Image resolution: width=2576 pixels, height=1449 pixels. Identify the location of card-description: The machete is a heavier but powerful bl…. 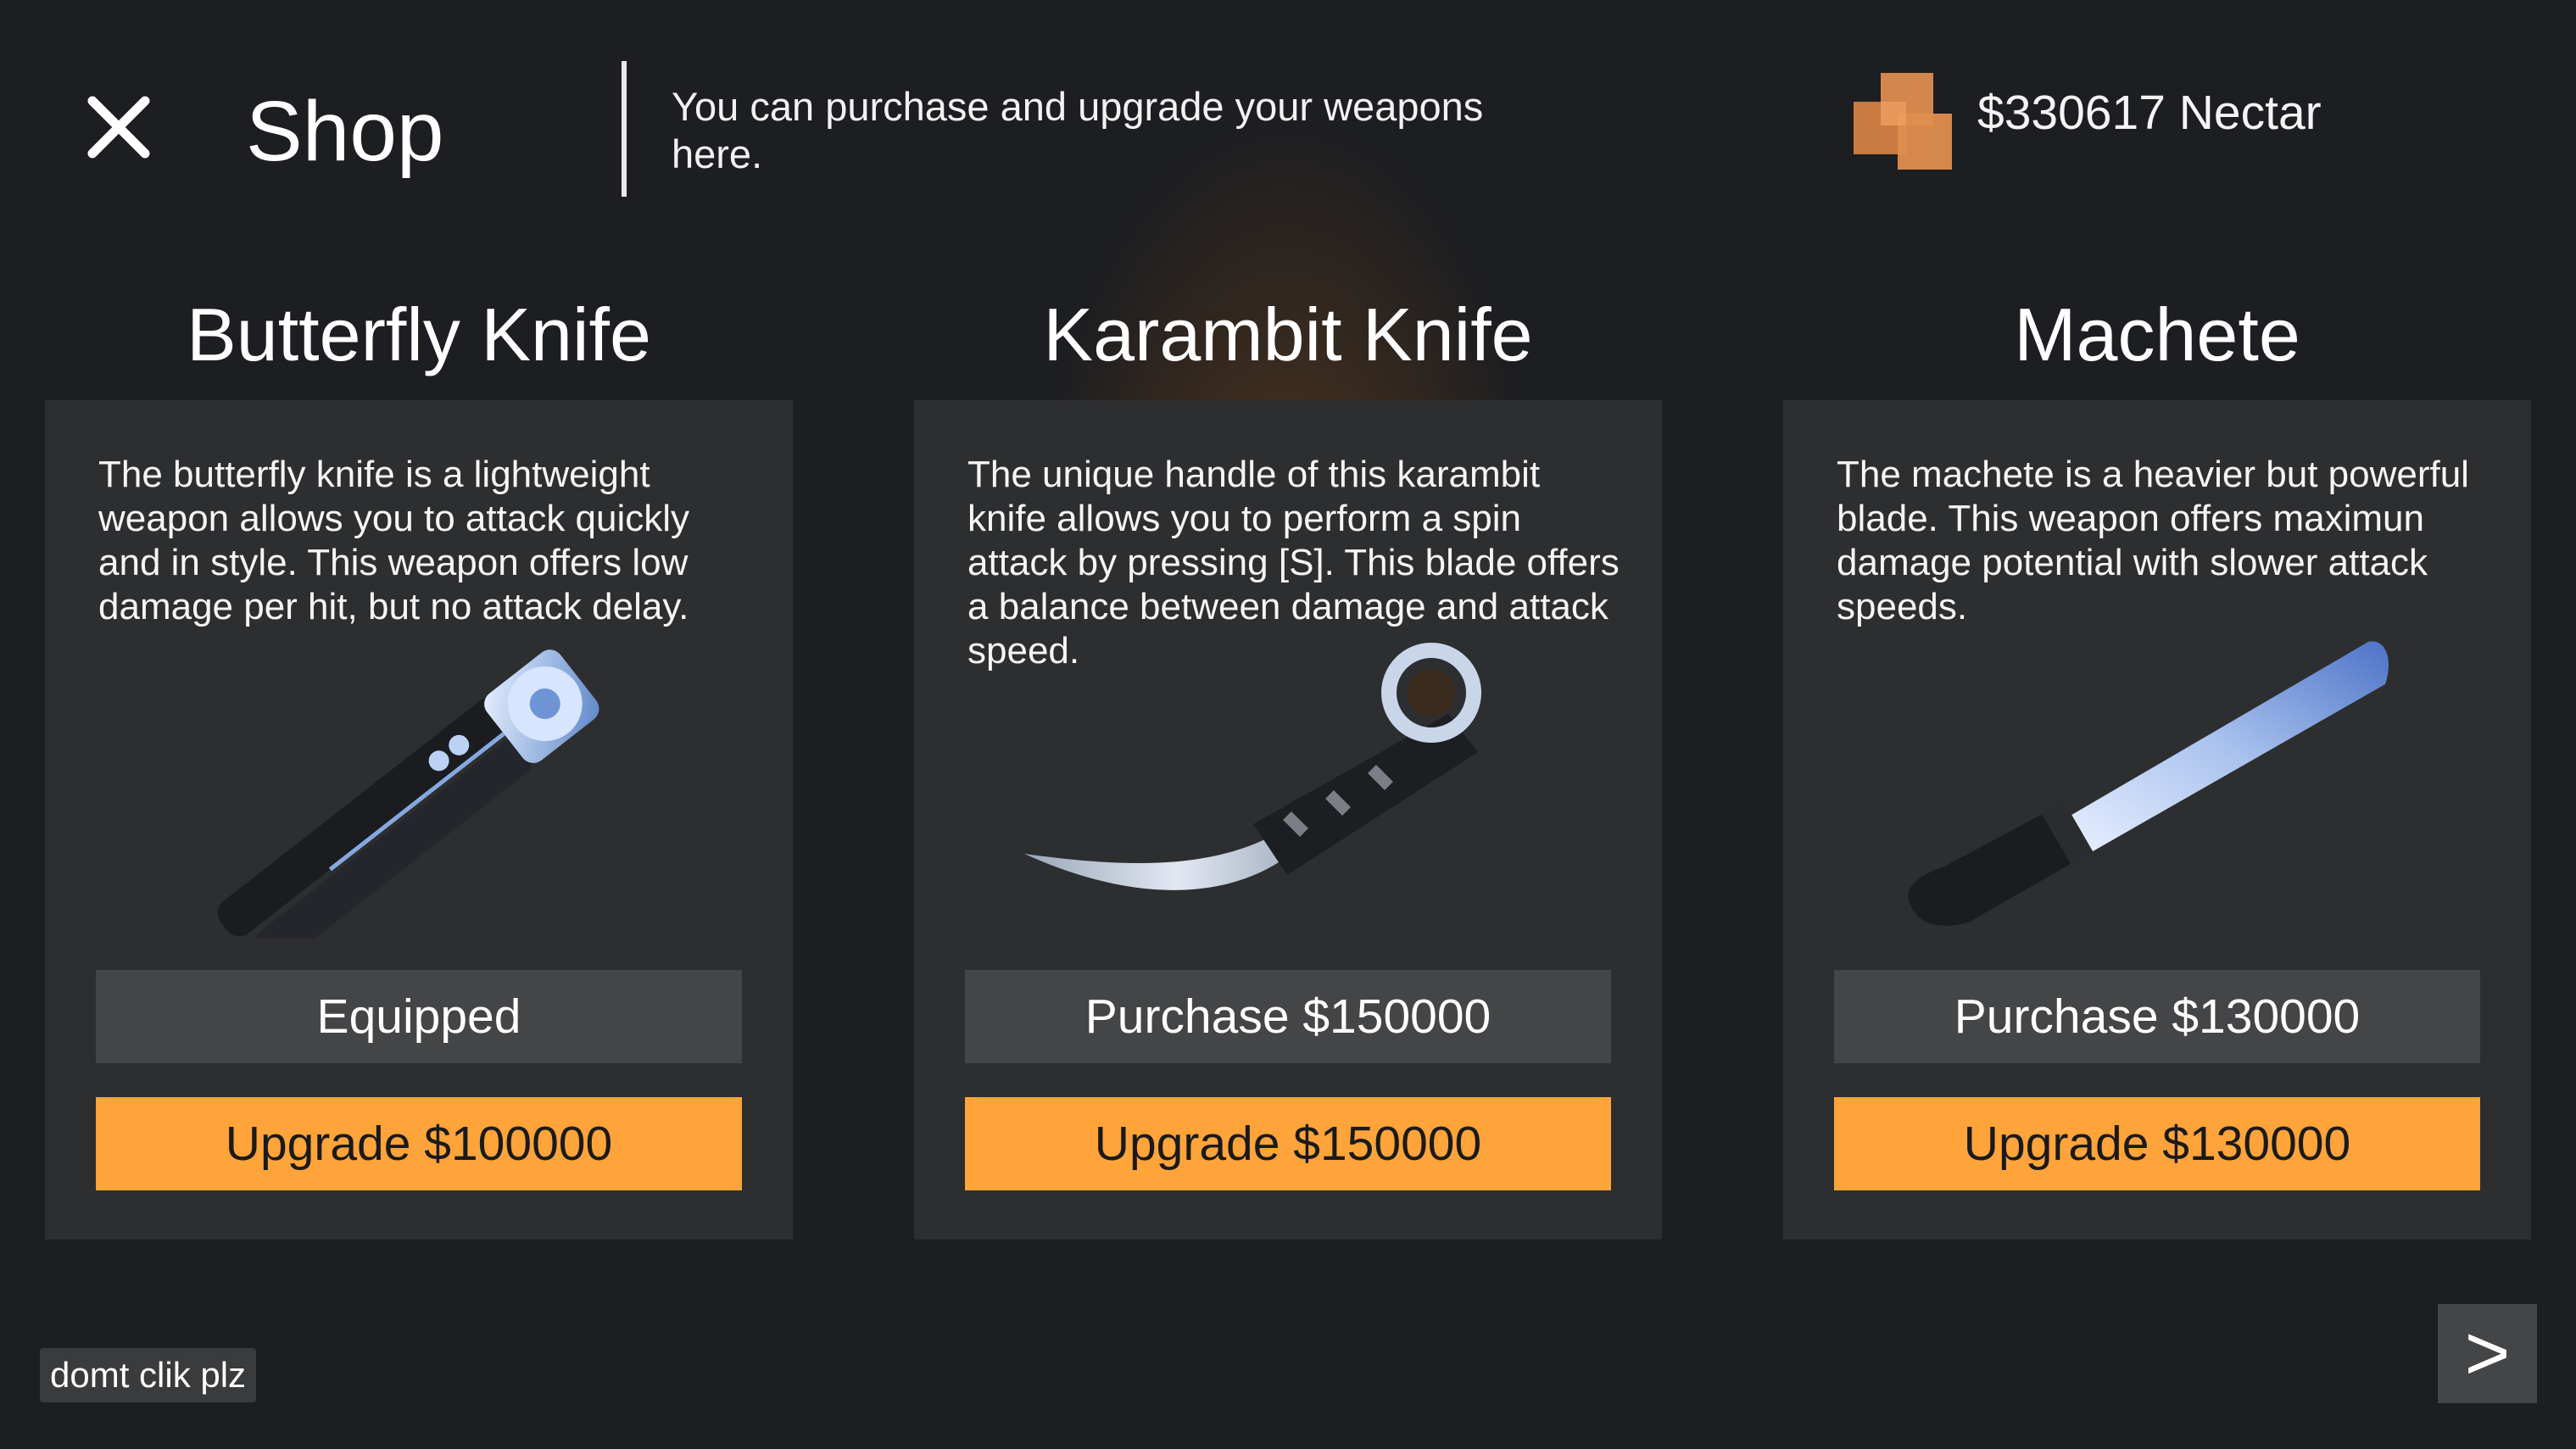
(2153, 540).